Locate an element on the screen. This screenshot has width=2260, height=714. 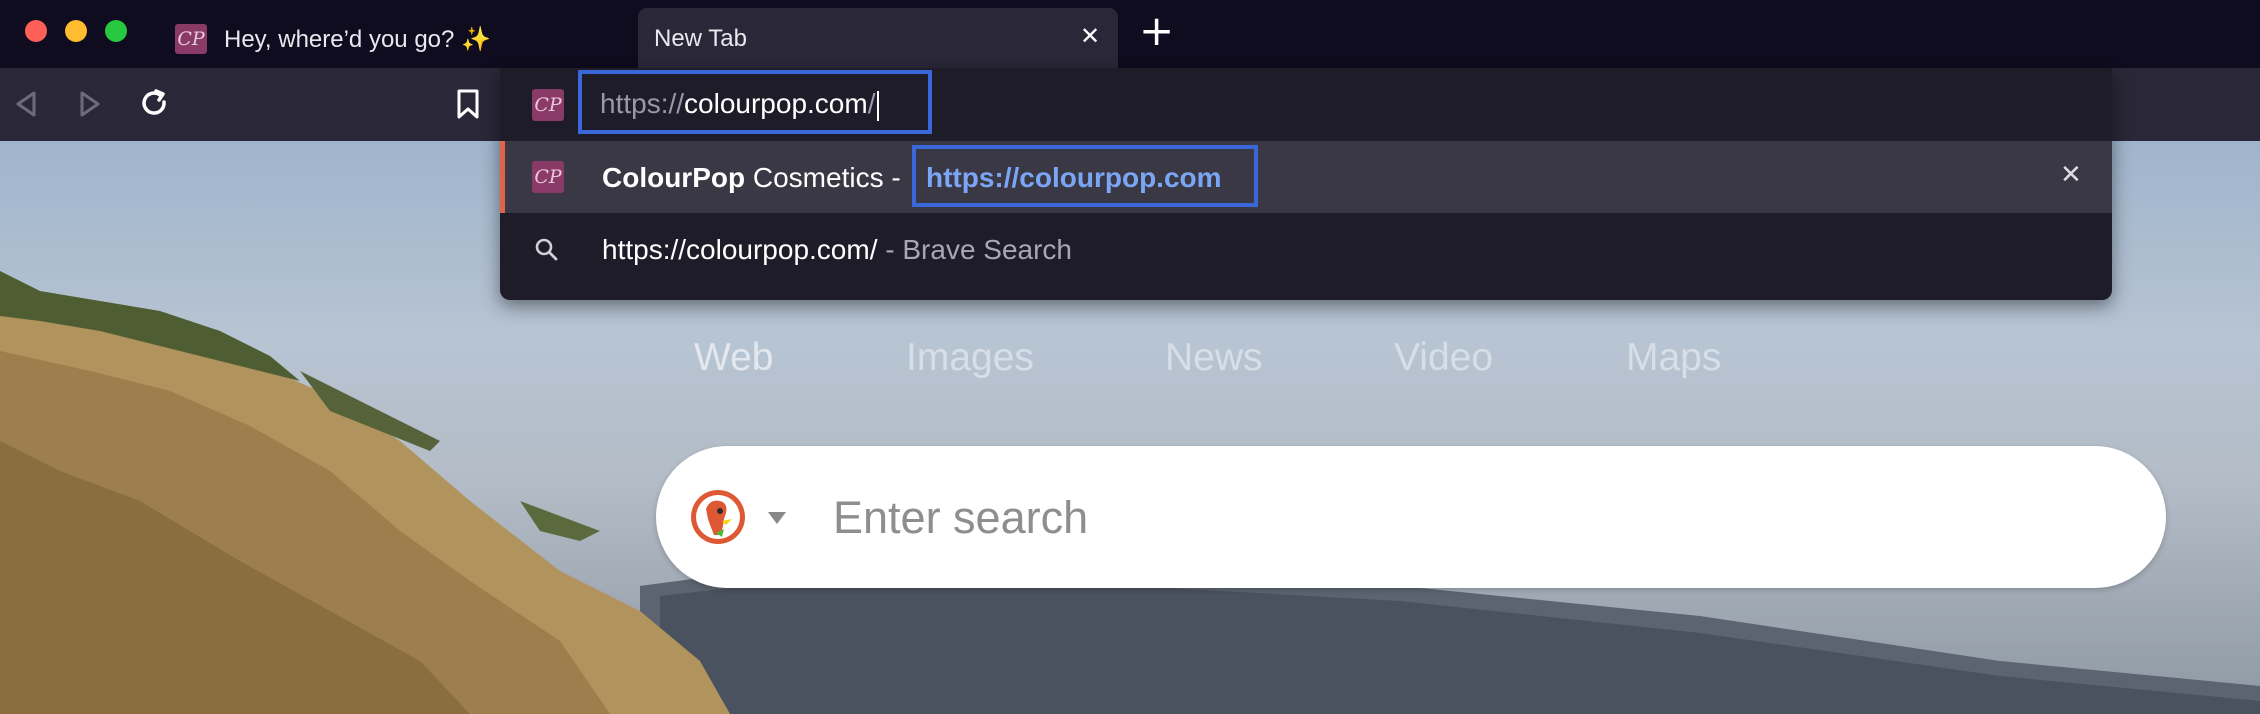
suggestion-title-rest: Cosmetics - is located at coordinates (823, 177).